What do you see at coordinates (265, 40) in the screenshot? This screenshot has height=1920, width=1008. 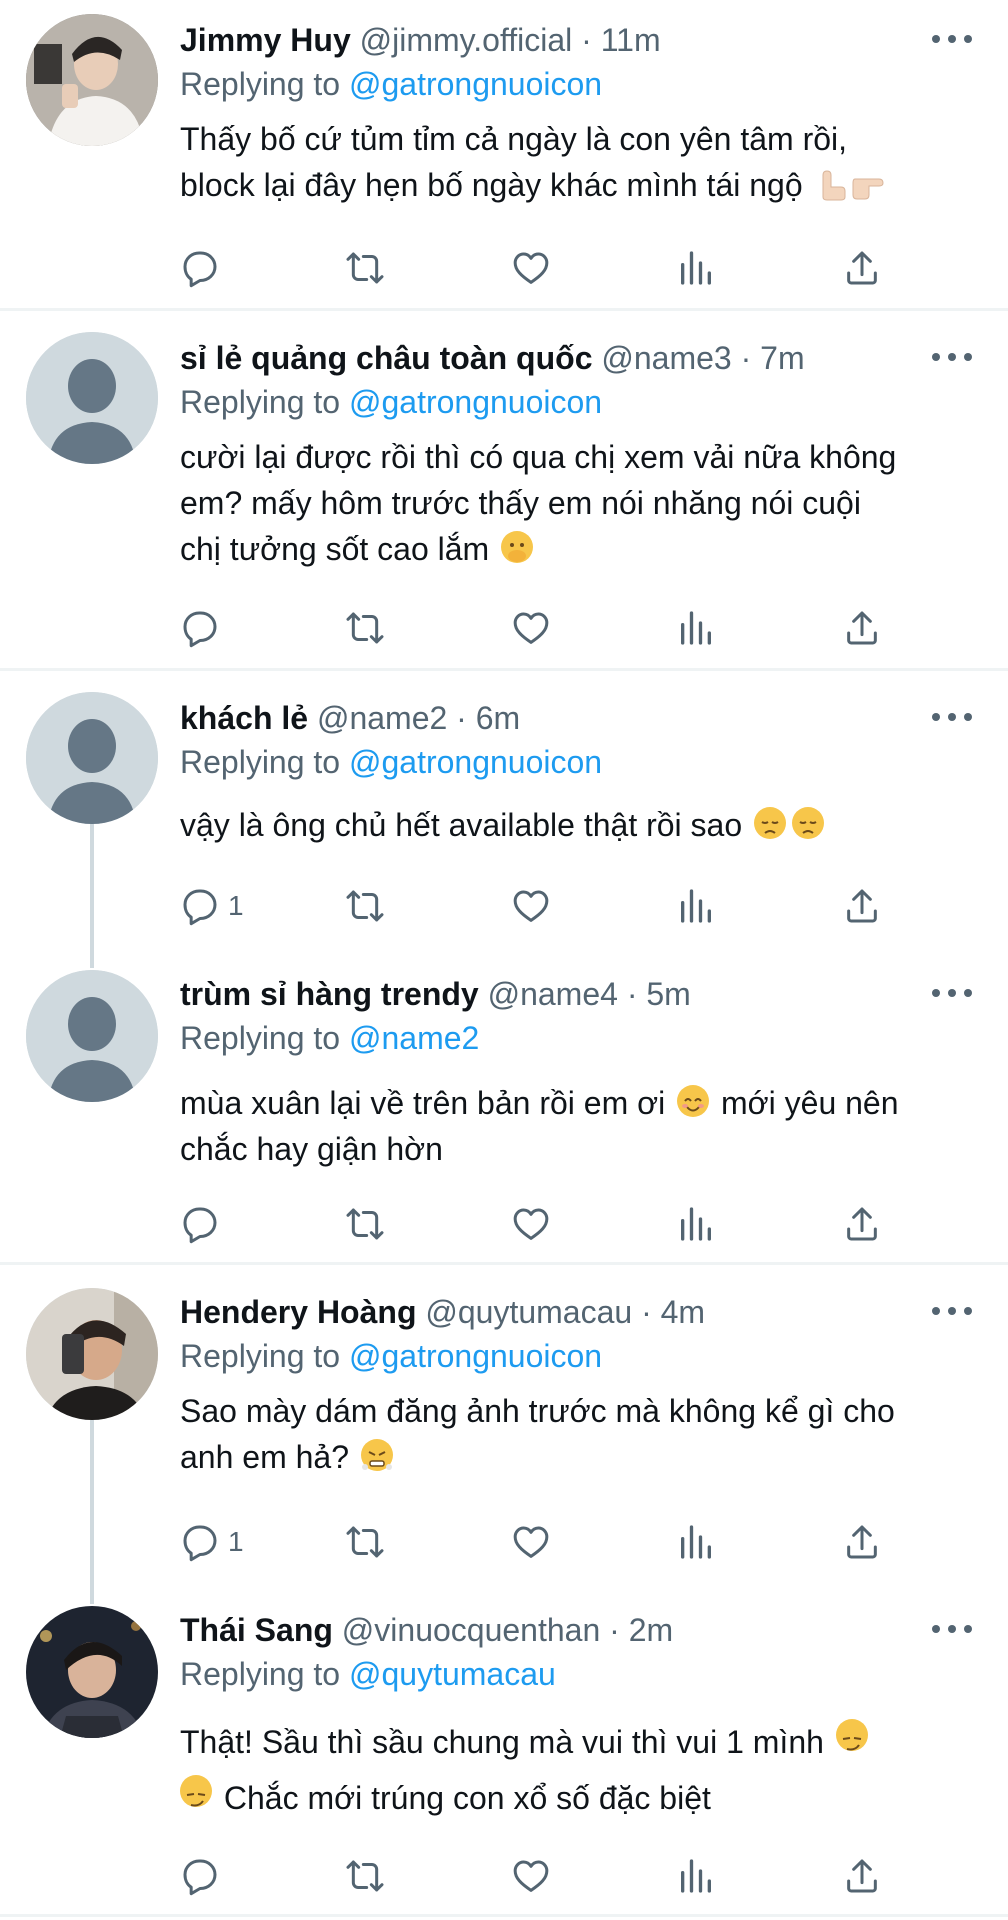 I see `display-name: Jimmy Huy` at bounding box center [265, 40].